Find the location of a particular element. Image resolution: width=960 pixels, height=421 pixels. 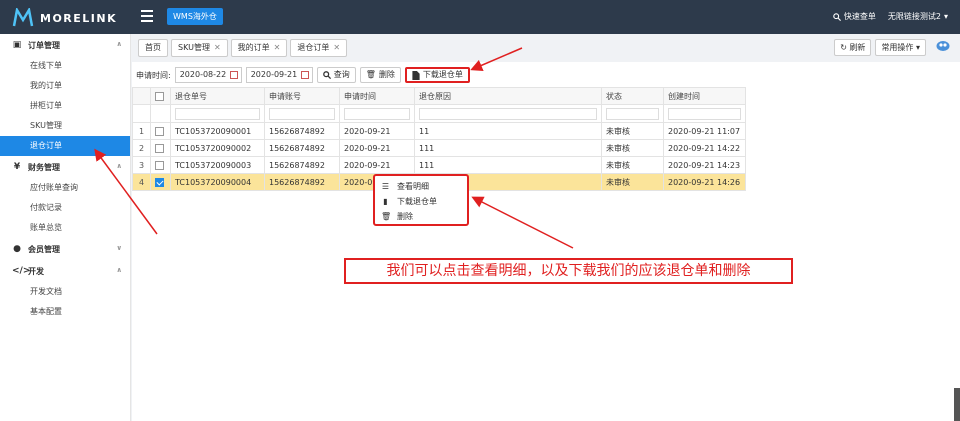

menu-toggle-icon is located at coordinates (147, 16).